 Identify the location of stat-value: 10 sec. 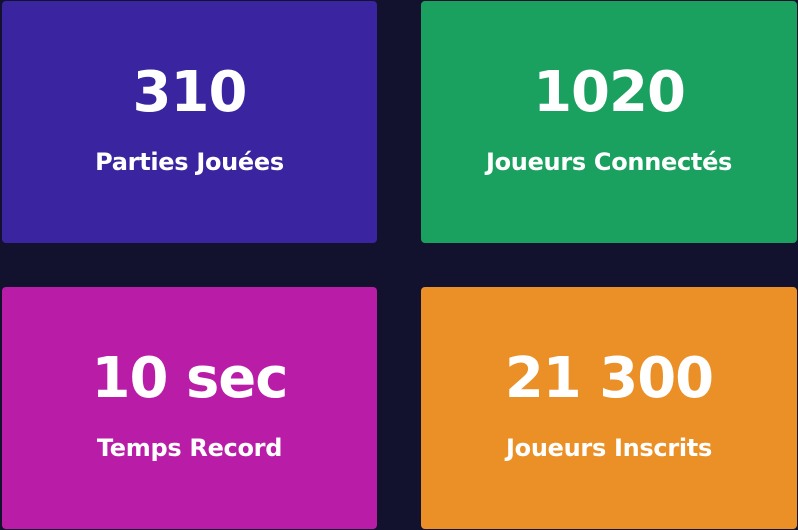
(190, 378).